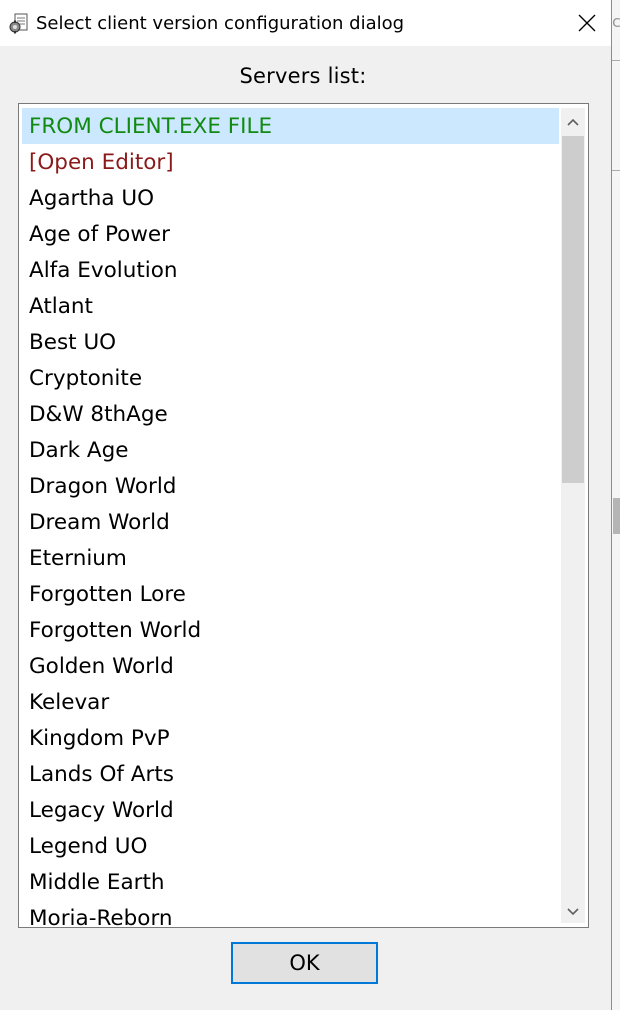  What do you see at coordinates (303, 76) in the screenshot?
I see `servers-list-label: Servers list:` at bounding box center [303, 76].